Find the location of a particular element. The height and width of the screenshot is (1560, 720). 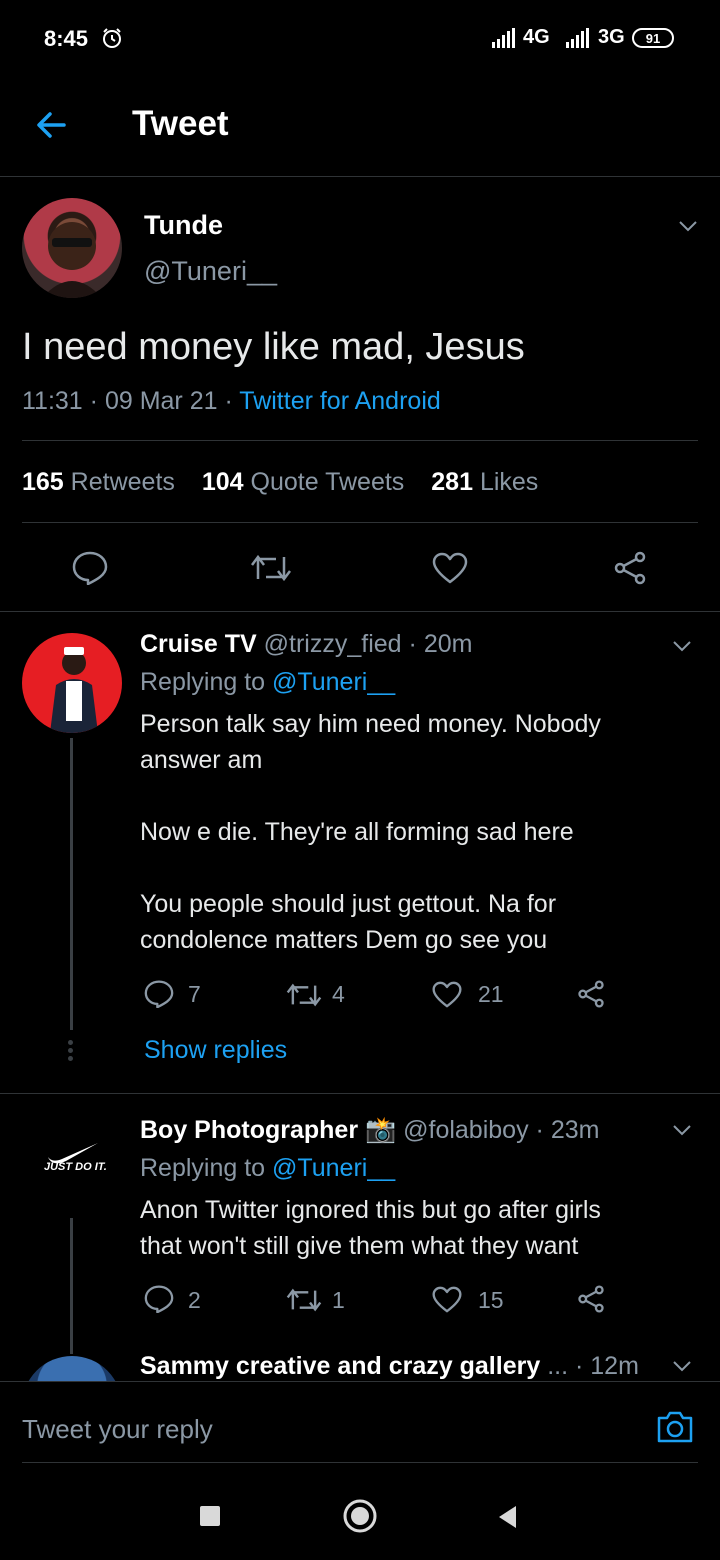

battery-indicator: 91 is located at coordinates (653, 38).